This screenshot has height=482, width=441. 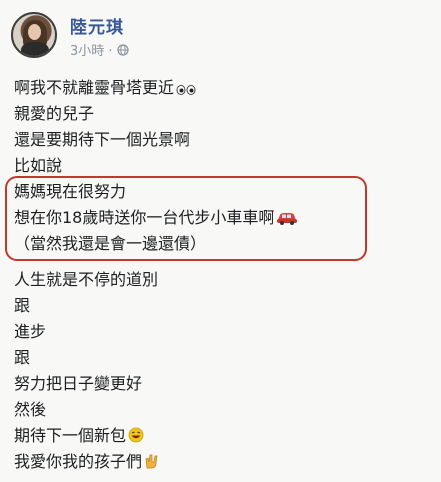 I want to click on eyes-emoji-icon, so click(x=186, y=90).